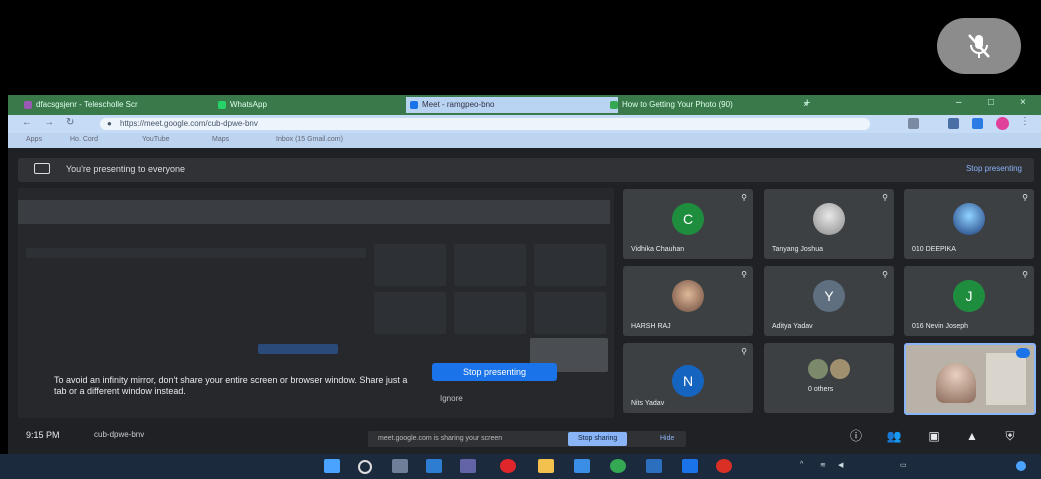 This screenshot has height=479, width=1041. Describe the element at coordinates (317, 105) in the screenshot. I see `browser-tab: WhatsApp ×` at that location.